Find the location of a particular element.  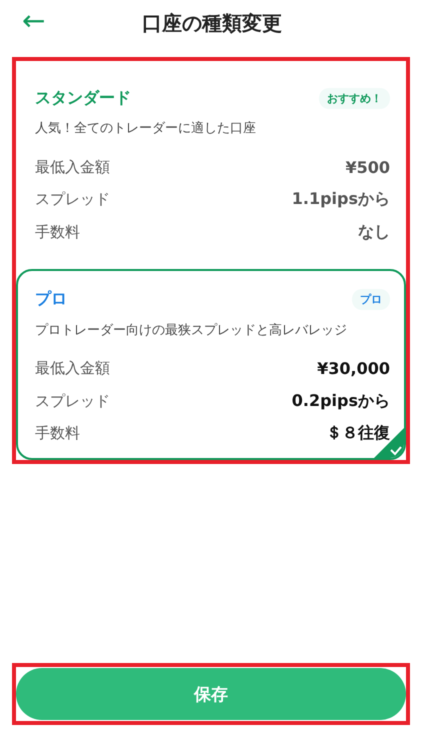

screen-title: 口座の種類変更 is located at coordinates (212, 23).